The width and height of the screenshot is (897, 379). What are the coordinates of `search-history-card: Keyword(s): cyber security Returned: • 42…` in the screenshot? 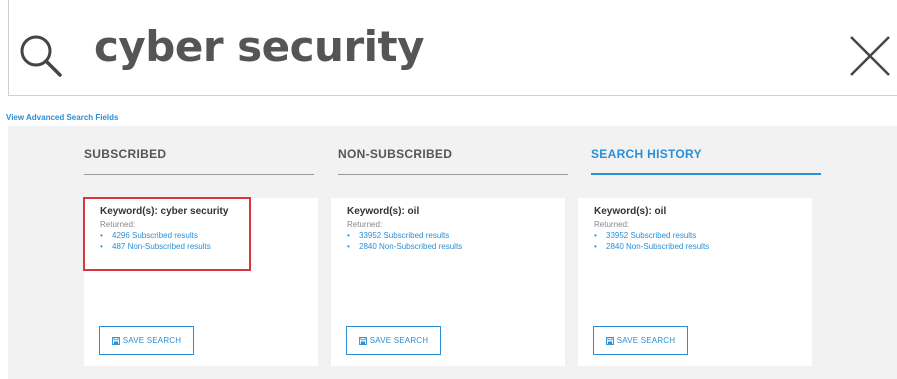 It's located at (201, 282).